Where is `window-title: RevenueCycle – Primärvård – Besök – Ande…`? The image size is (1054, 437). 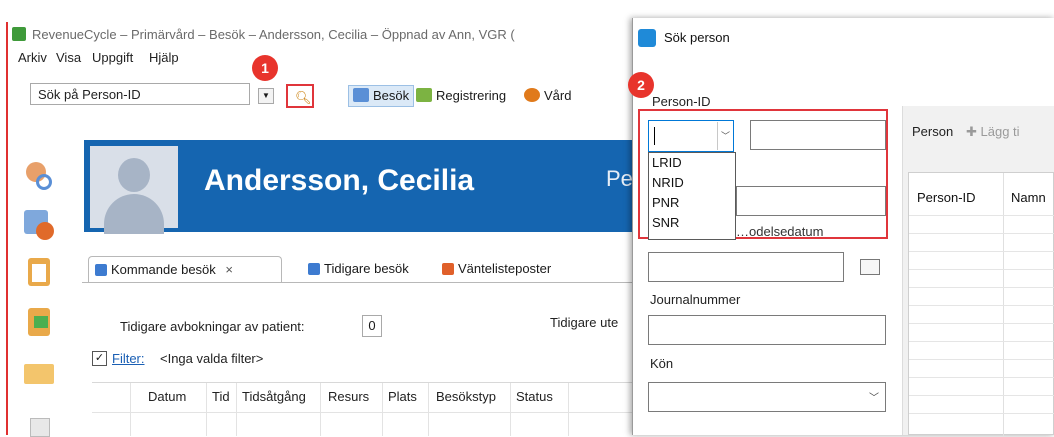 window-title: RevenueCycle – Primärvård – Besök – Ande… is located at coordinates (273, 34).